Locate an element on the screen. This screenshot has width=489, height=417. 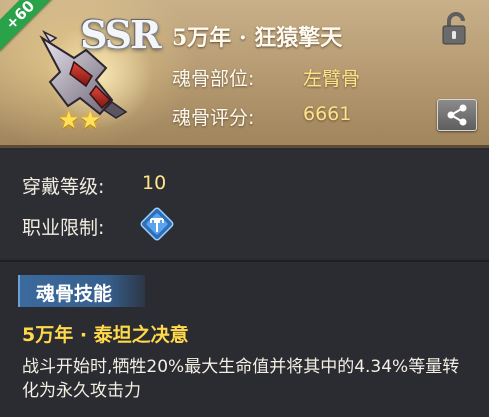
share-button is located at coordinates (457, 115).